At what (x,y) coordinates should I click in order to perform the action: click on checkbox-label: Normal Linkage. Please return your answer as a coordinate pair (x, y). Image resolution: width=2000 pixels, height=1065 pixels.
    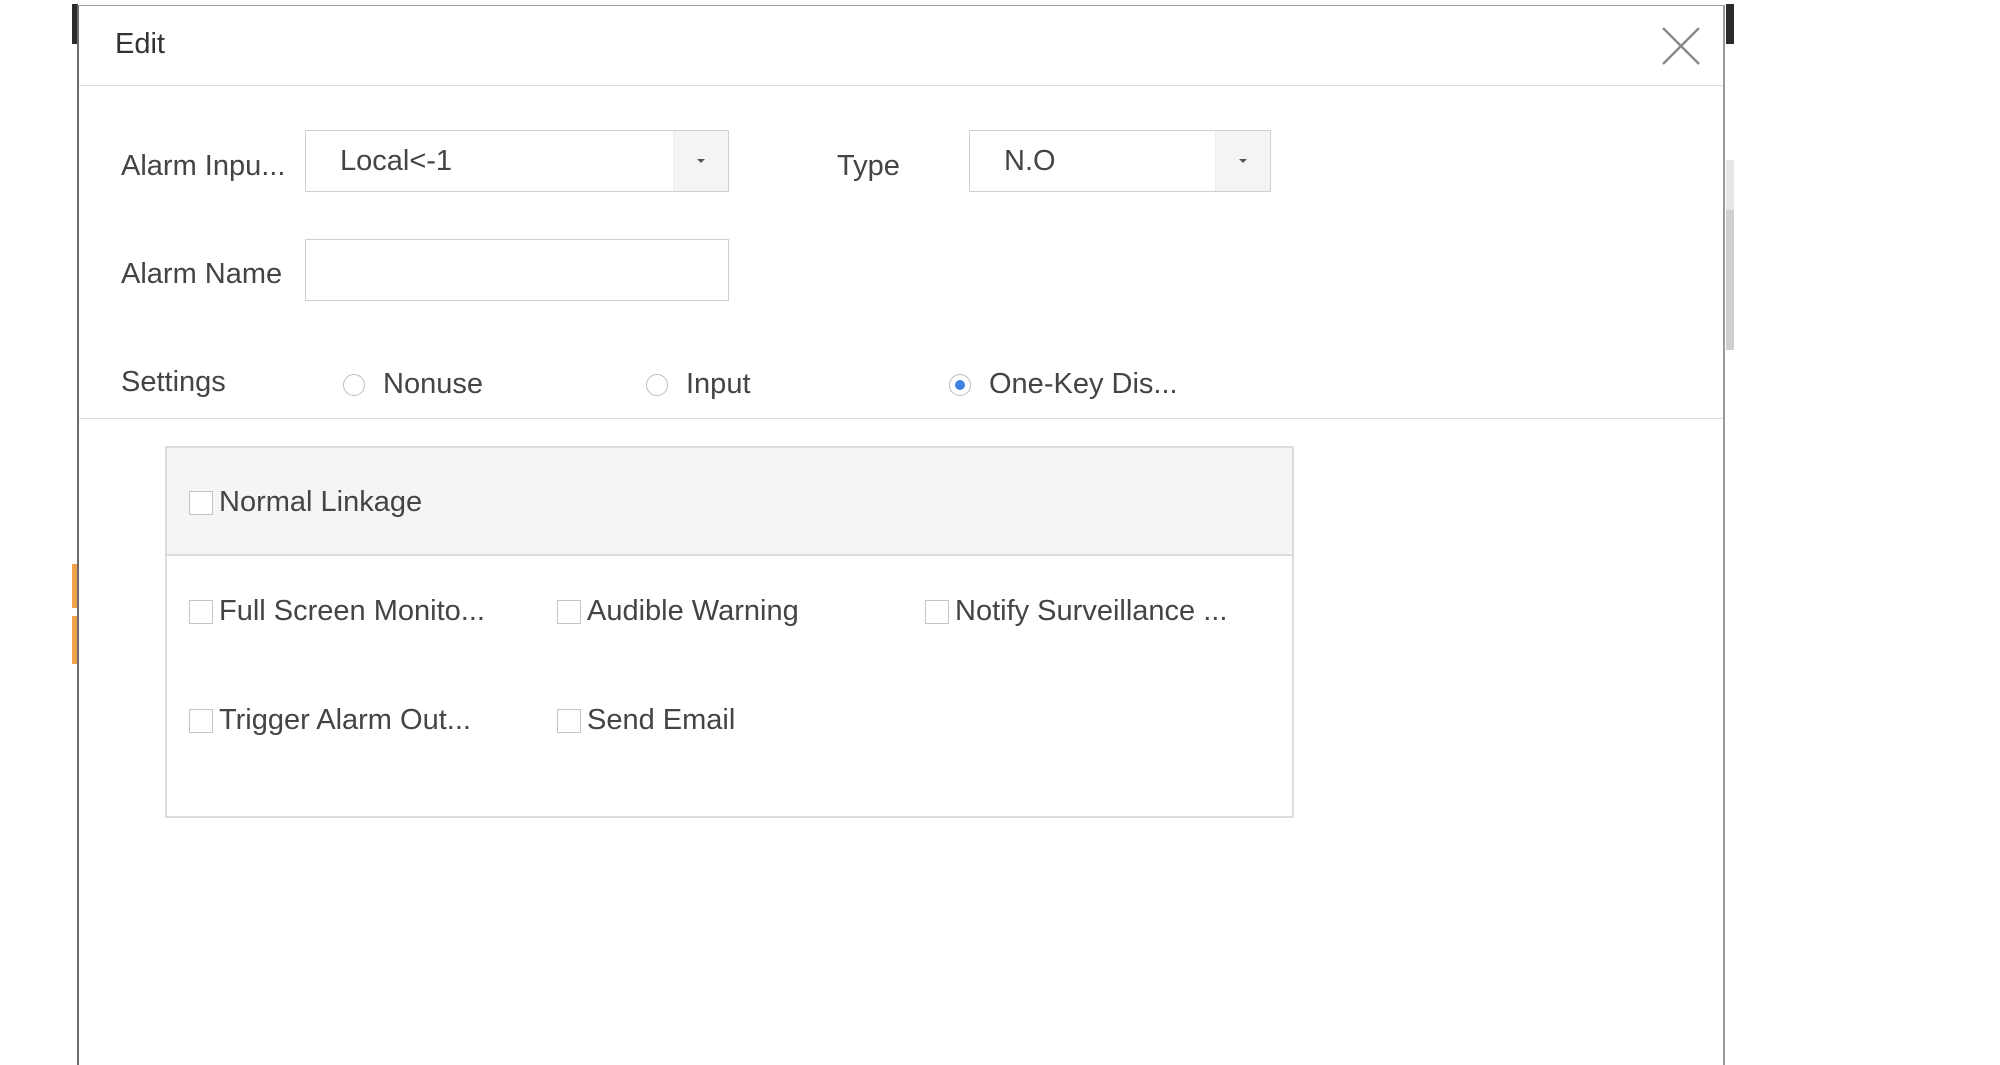
    Looking at the image, I should click on (321, 502).